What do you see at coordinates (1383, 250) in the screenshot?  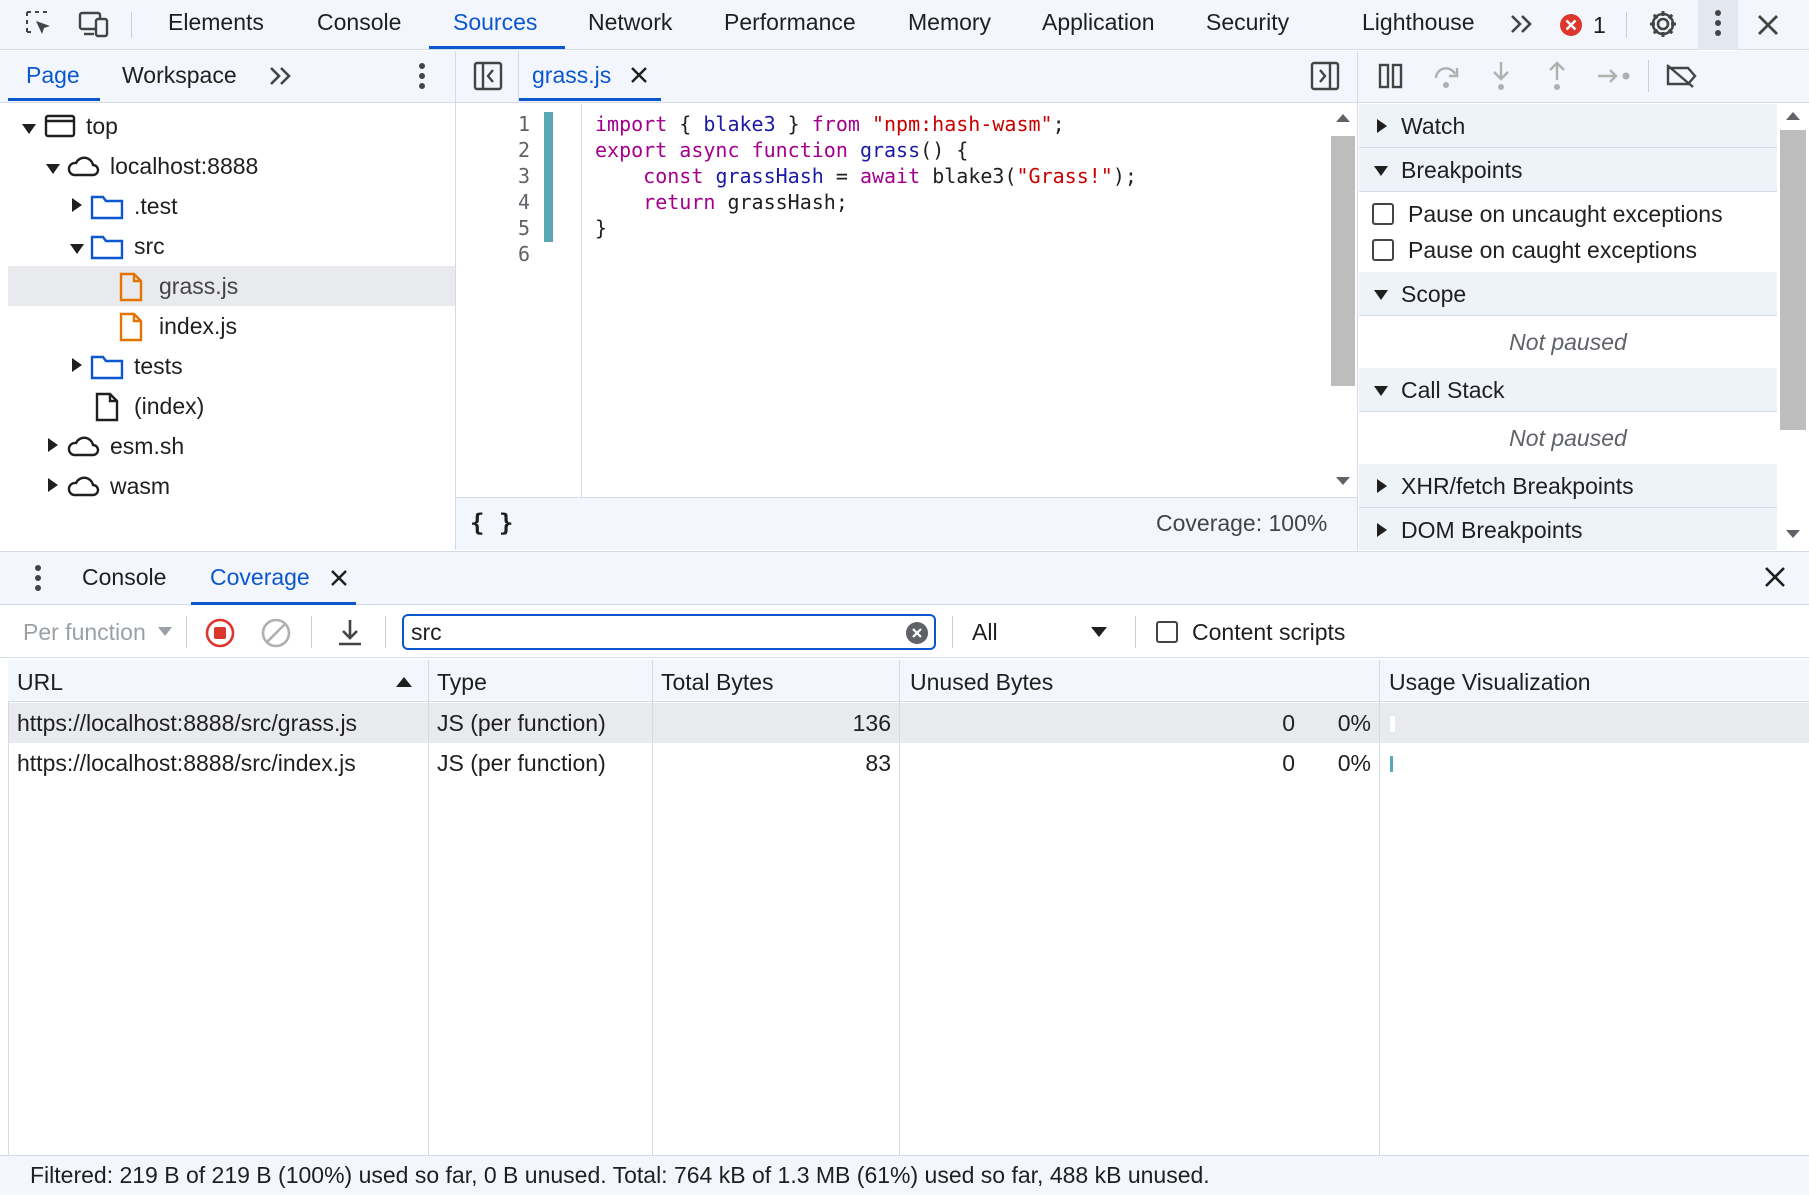 I see `pause-caught-checkbox` at bounding box center [1383, 250].